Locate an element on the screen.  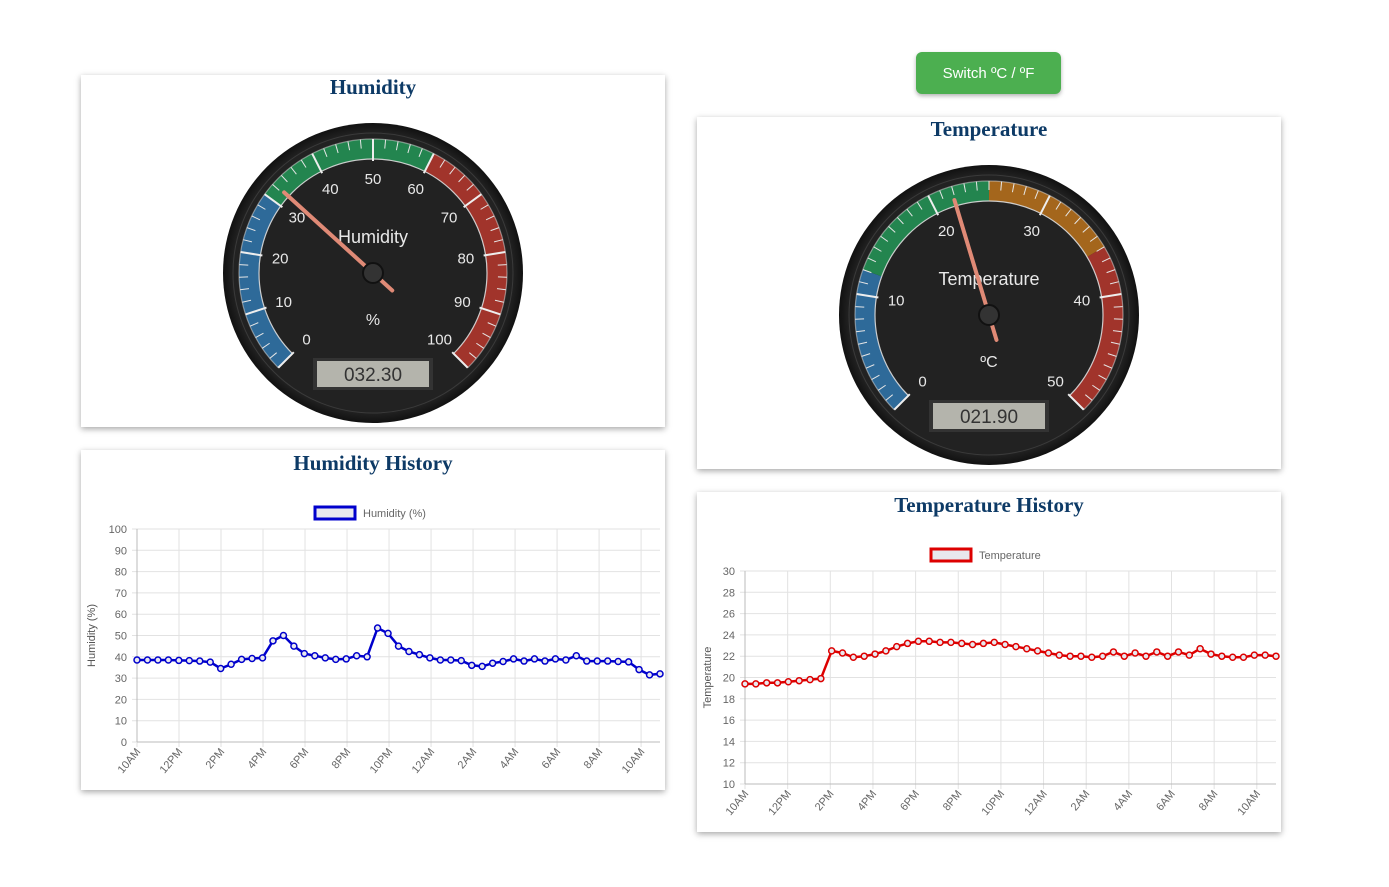
humidity-needle-hub is located at coordinates (373, 273).